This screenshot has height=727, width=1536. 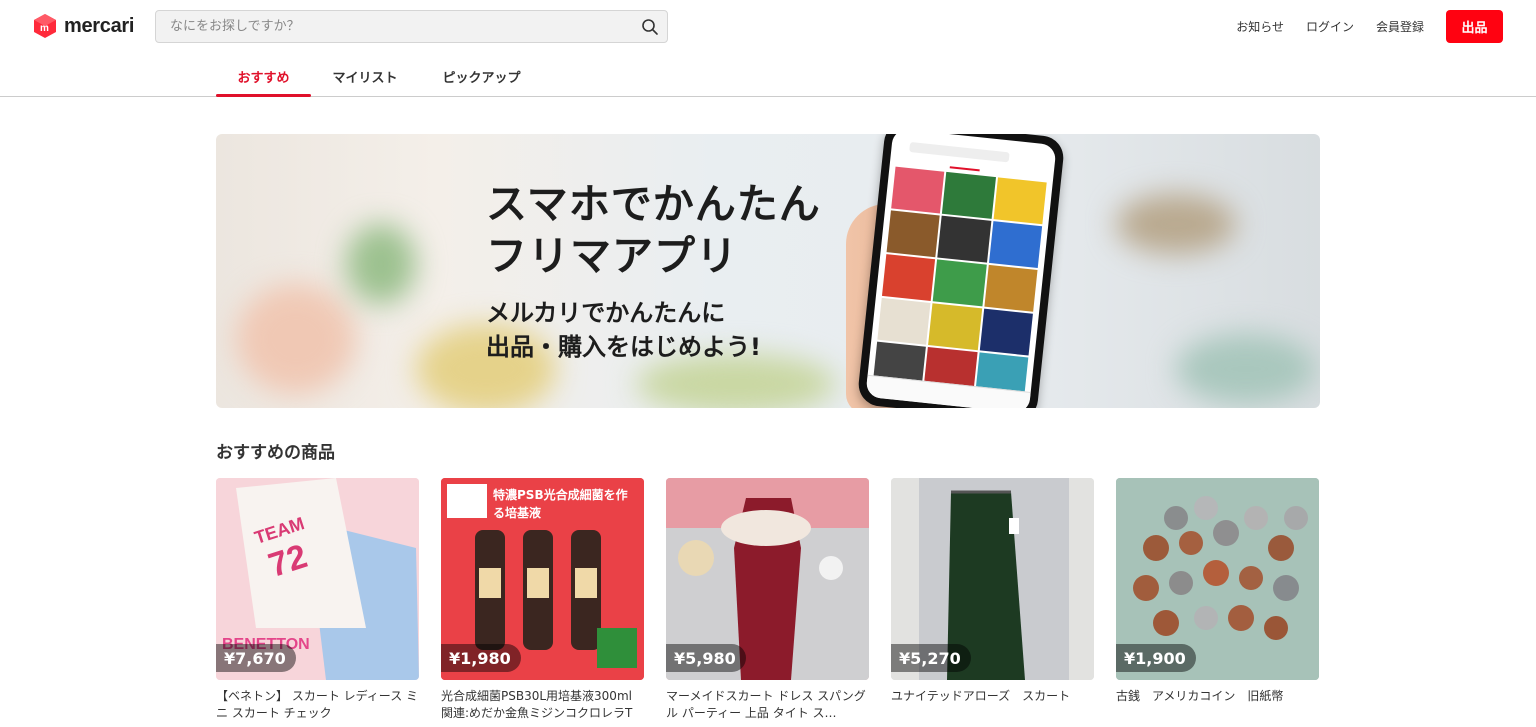 I want to click on product-thumbnail: ¥5,270, so click(x=992, y=579).